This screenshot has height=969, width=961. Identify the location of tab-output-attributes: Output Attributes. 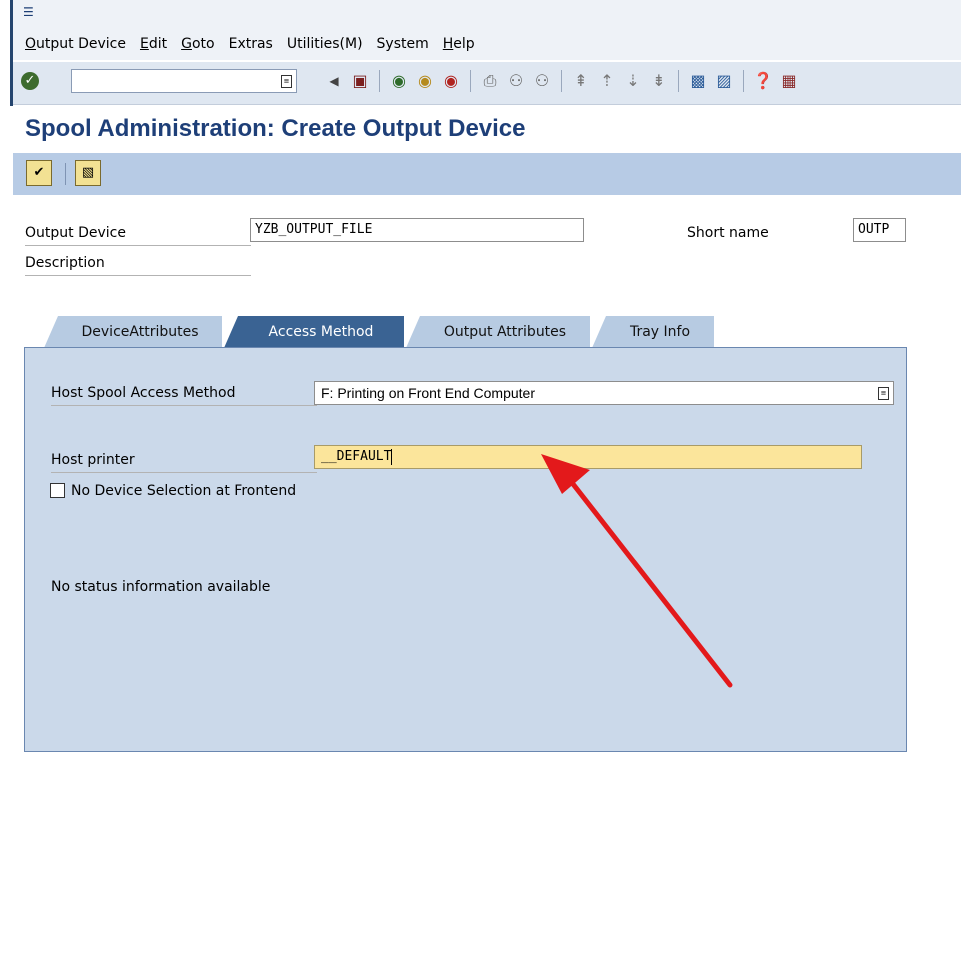
(498, 332).